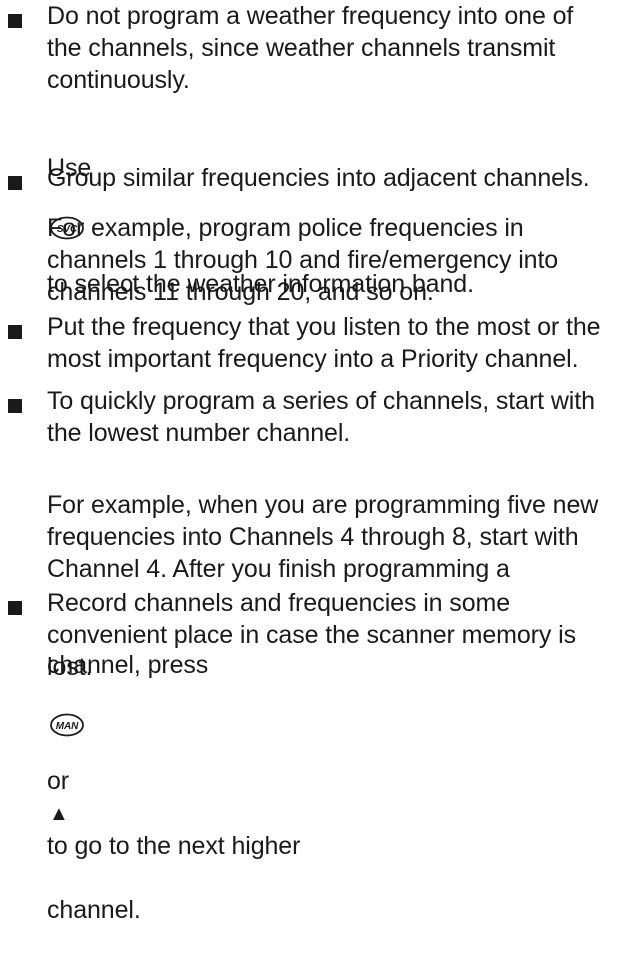 This screenshot has width=639, height=958. I want to click on text-or: or, so click(58, 781).